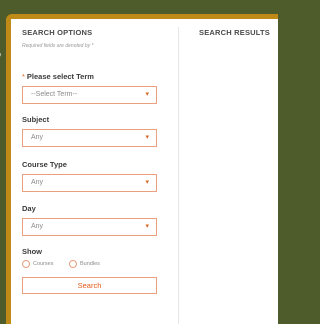 The image size is (320, 324). I want to click on bundles-radio, so click(73, 264).